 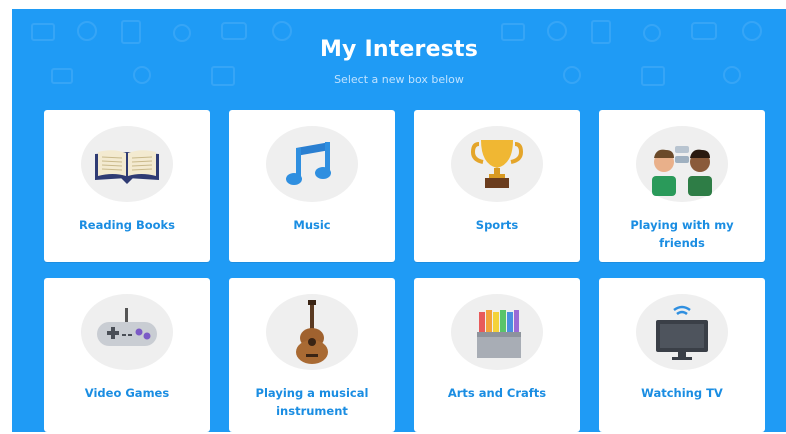 What do you see at coordinates (399, 49) in the screenshot?
I see `page-title: My Interests` at bounding box center [399, 49].